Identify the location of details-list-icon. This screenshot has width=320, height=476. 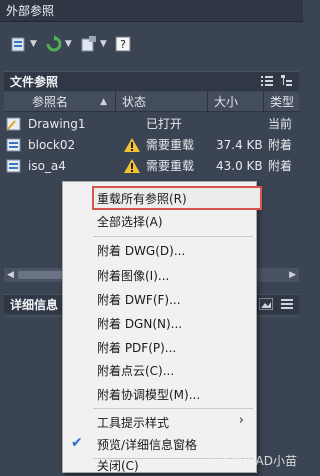
(287, 304).